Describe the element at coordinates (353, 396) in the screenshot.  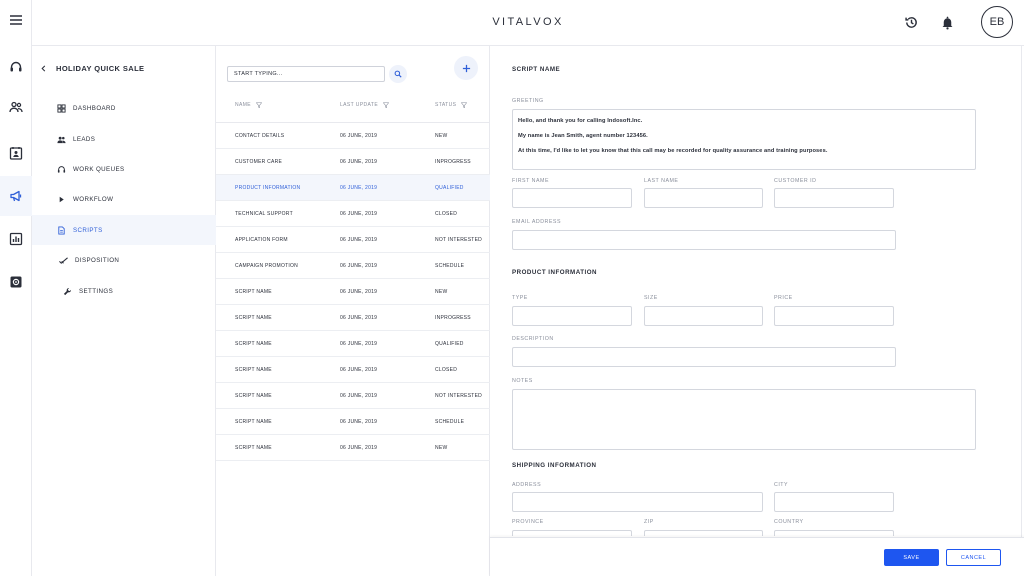
I see `table-row: SCRIPT NAME 06 JUNE, 2019 NOT INTERESTED` at that location.